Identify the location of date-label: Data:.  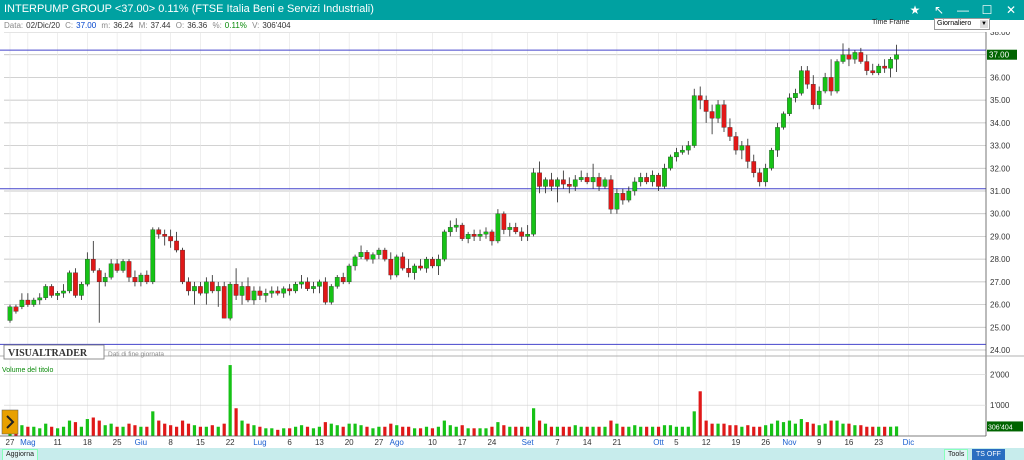
(14, 25).